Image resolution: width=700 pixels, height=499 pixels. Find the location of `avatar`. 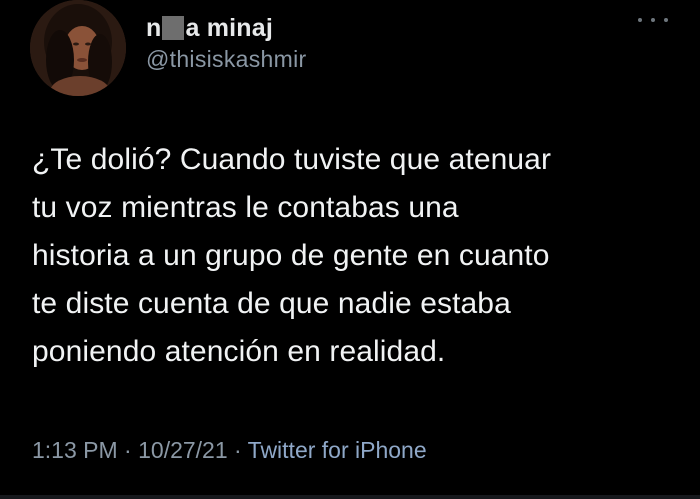

avatar is located at coordinates (78, 48).